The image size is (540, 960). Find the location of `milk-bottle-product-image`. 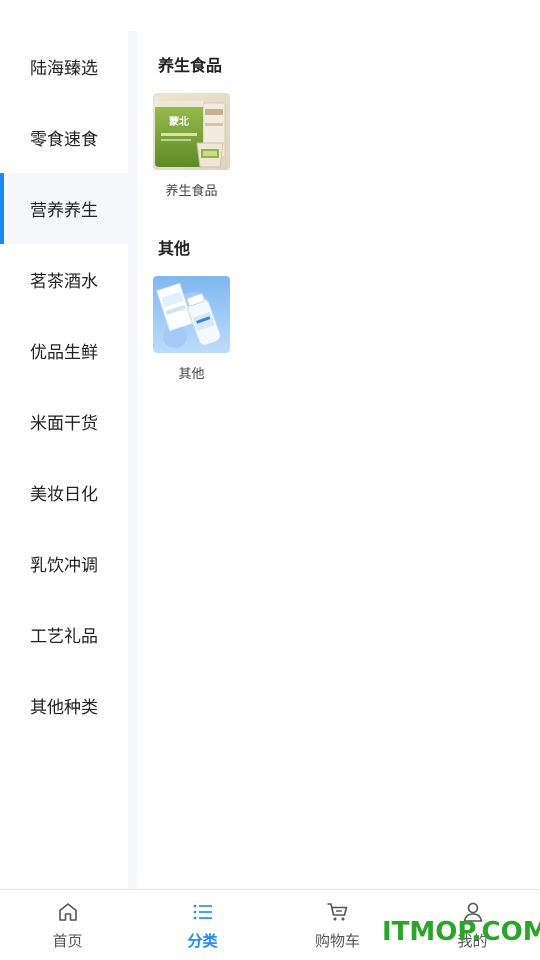

milk-bottle-product-image is located at coordinates (191, 314).